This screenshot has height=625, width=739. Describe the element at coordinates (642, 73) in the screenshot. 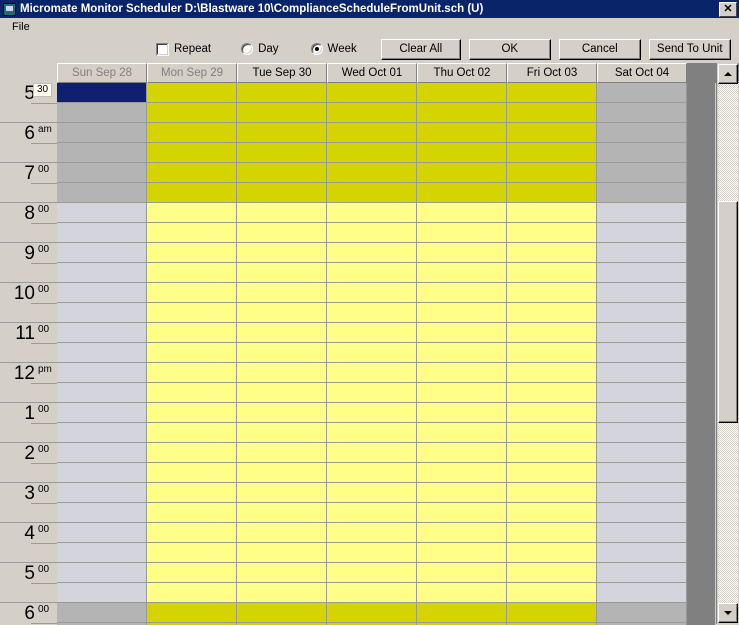

I see `day-column-header: Sat Oct 04` at that location.